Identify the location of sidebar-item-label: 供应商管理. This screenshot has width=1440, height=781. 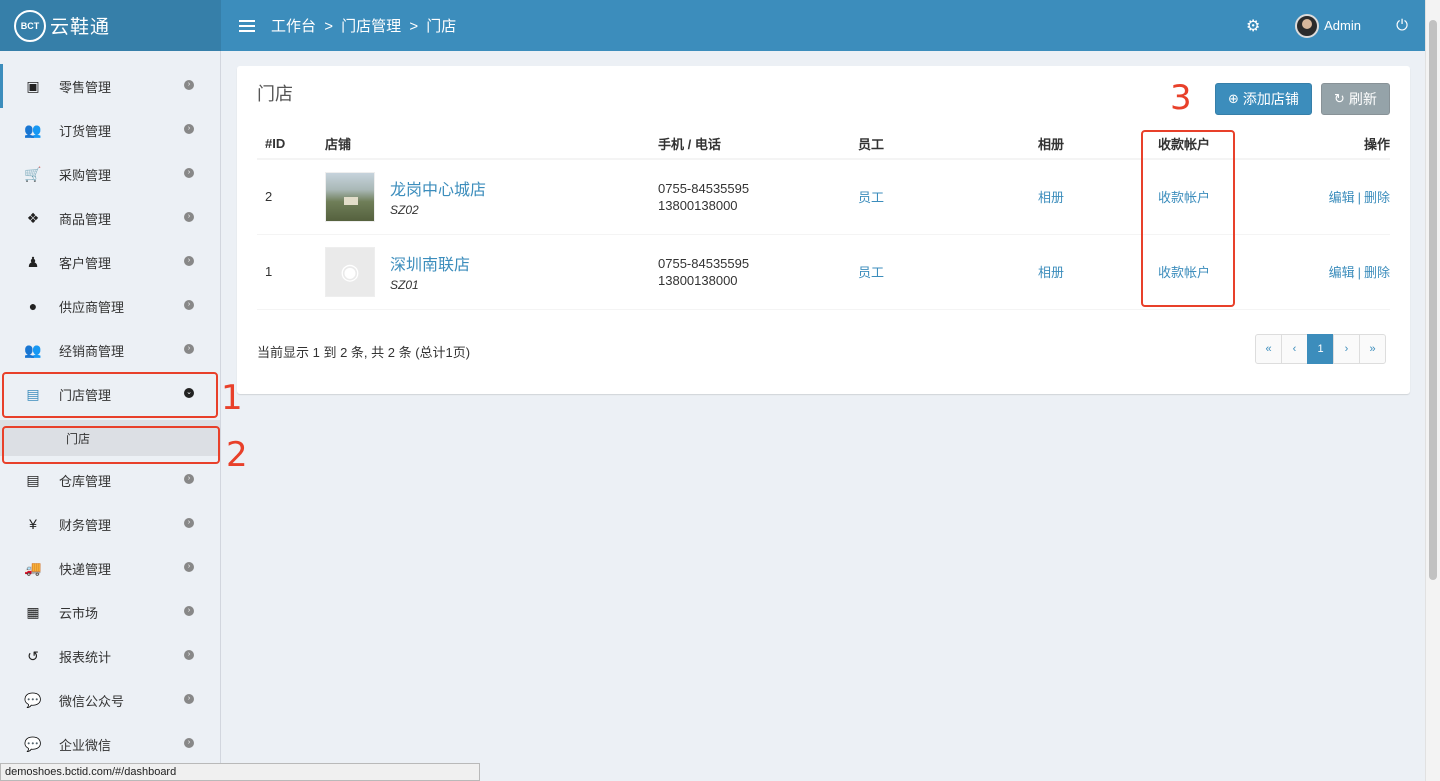
(92, 307).